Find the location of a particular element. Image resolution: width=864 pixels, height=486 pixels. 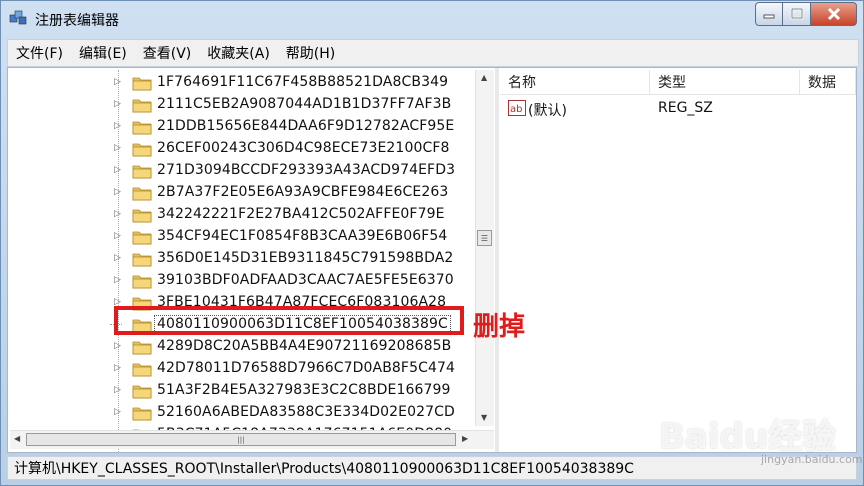

minimize-button is located at coordinates (769, 14).